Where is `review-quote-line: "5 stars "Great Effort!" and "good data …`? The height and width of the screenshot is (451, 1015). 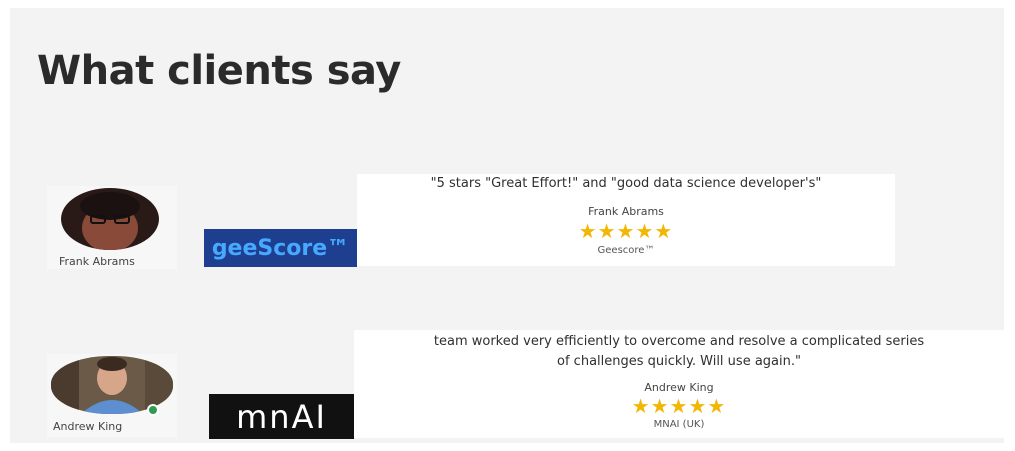
review-quote-line: "5 stars "Great Effort!" and "good data … is located at coordinates (626, 183).